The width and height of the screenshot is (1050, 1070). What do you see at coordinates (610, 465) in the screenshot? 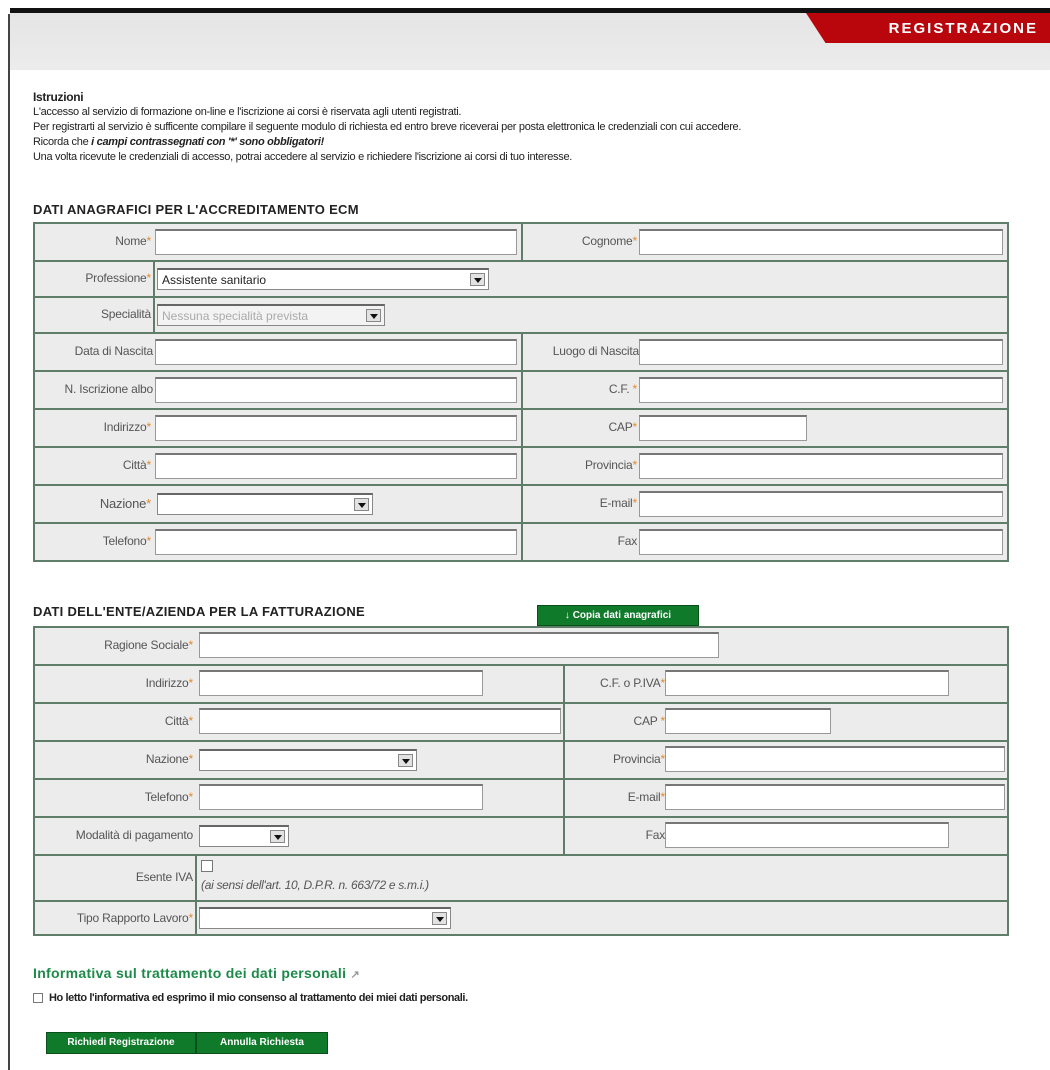
I see `label-provincia: Provincia*` at bounding box center [610, 465].